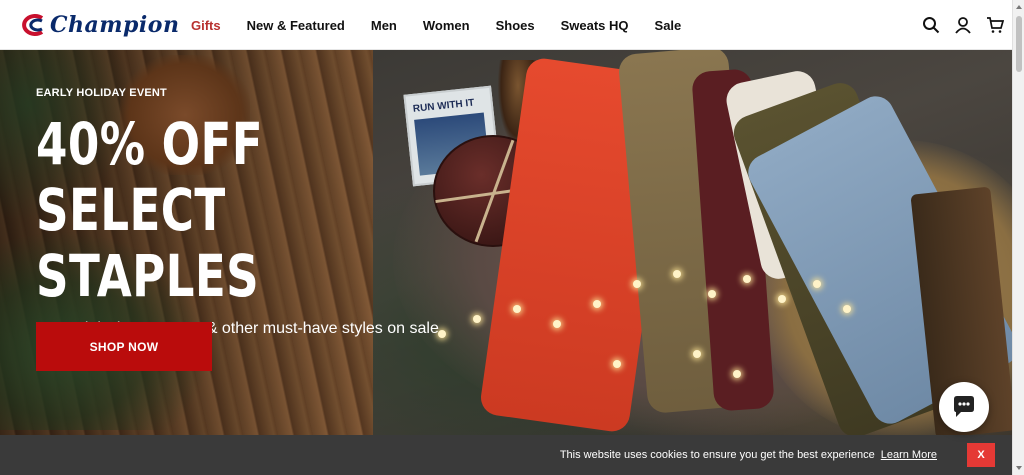 The width and height of the screenshot is (1024, 475). I want to click on chat-bubble-icon, so click(964, 406).